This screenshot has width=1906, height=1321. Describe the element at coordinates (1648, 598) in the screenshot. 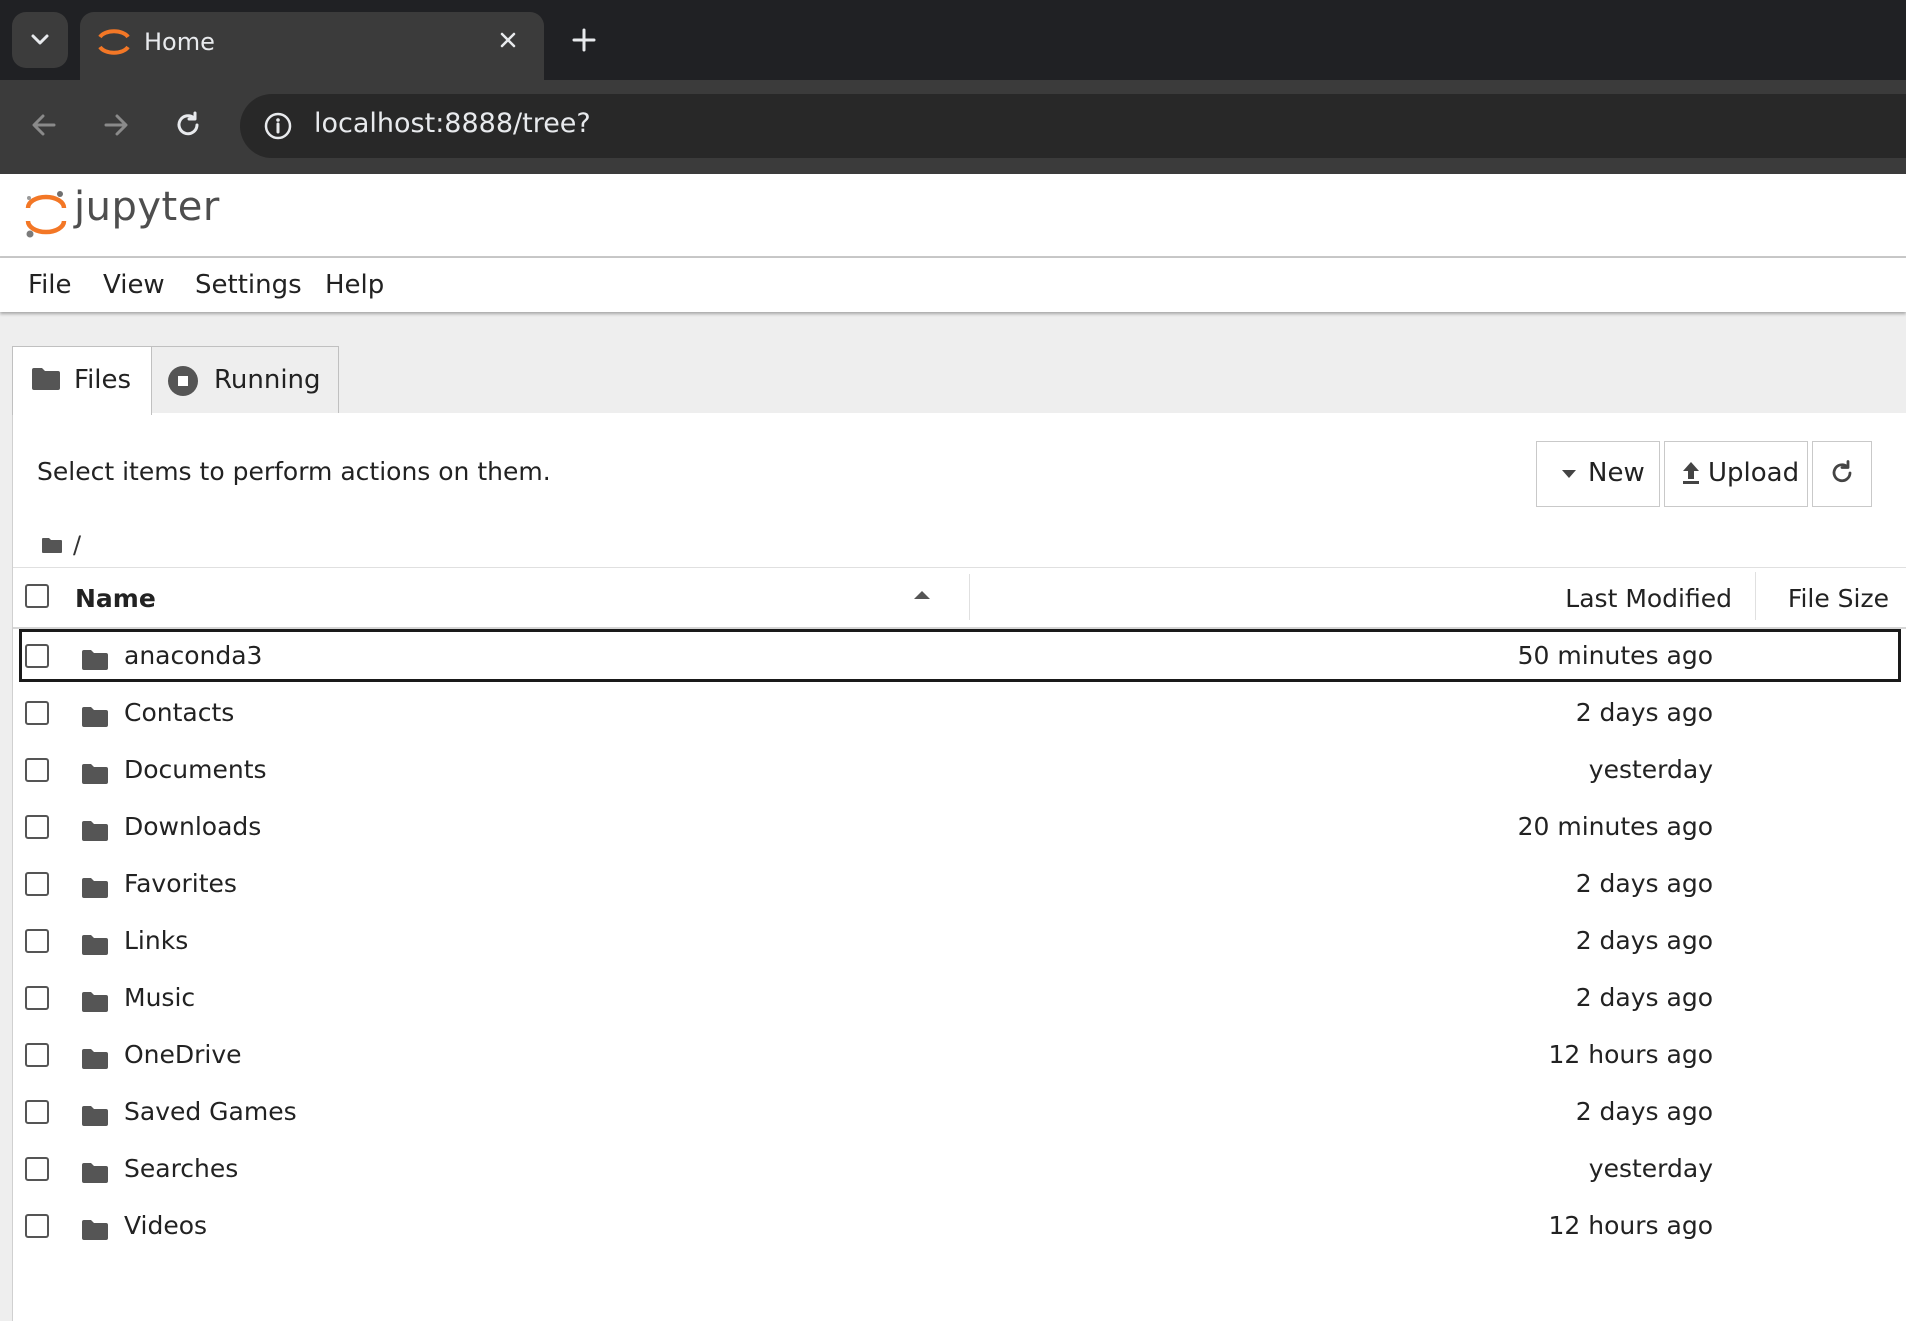

I see `column-last-modified-header: Last Modified` at that location.